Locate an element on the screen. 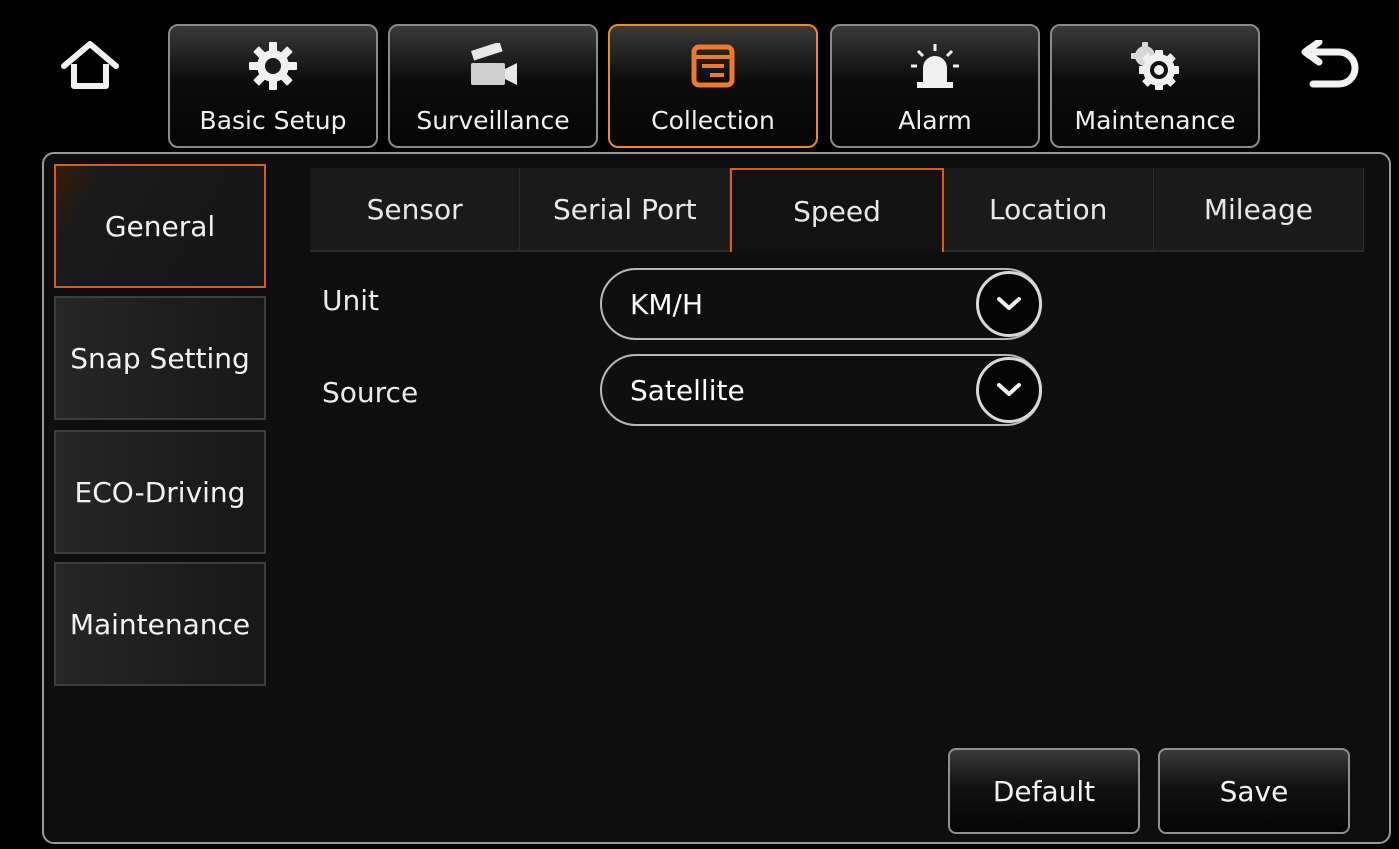 This screenshot has width=1399, height=849. tab-label: Serial Port is located at coordinates (624, 209).